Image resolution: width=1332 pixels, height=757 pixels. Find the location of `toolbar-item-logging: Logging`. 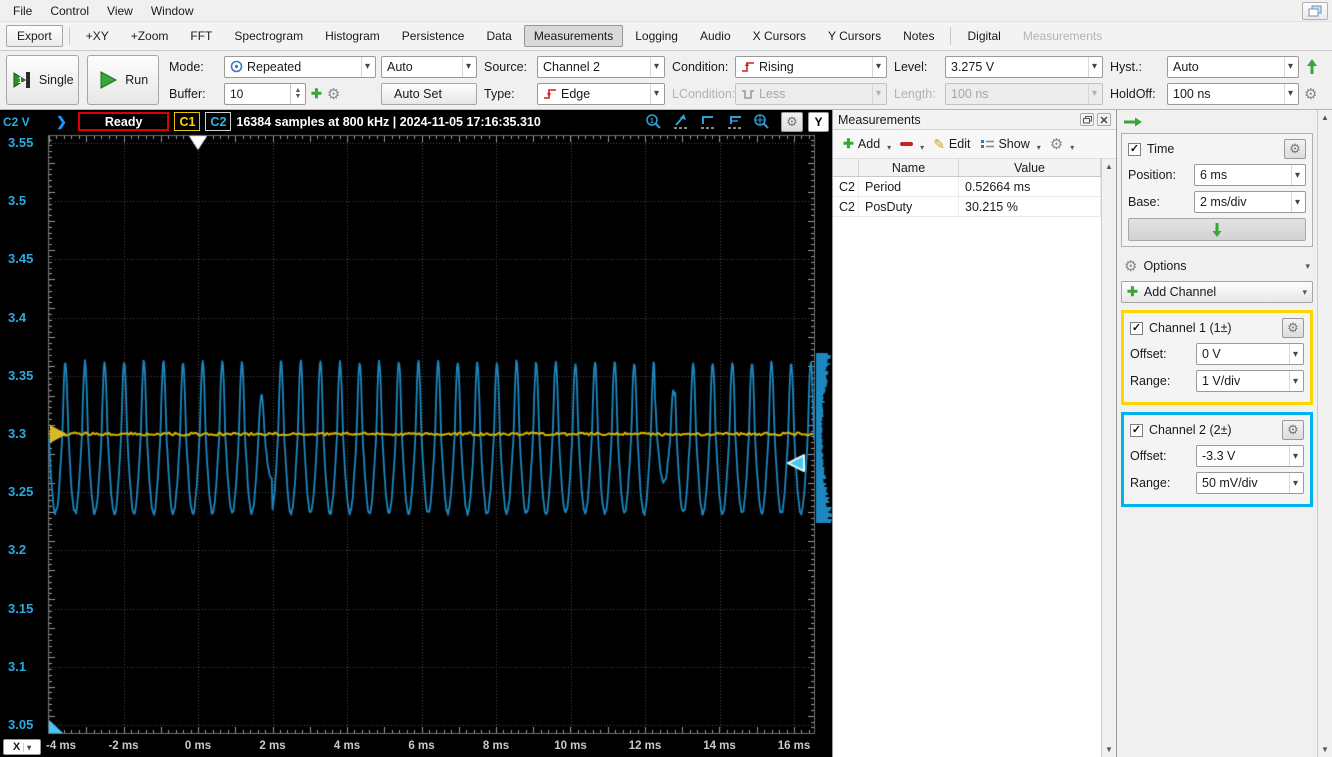

toolbar-item-logging: Logging is located at coordinates (656, 36).